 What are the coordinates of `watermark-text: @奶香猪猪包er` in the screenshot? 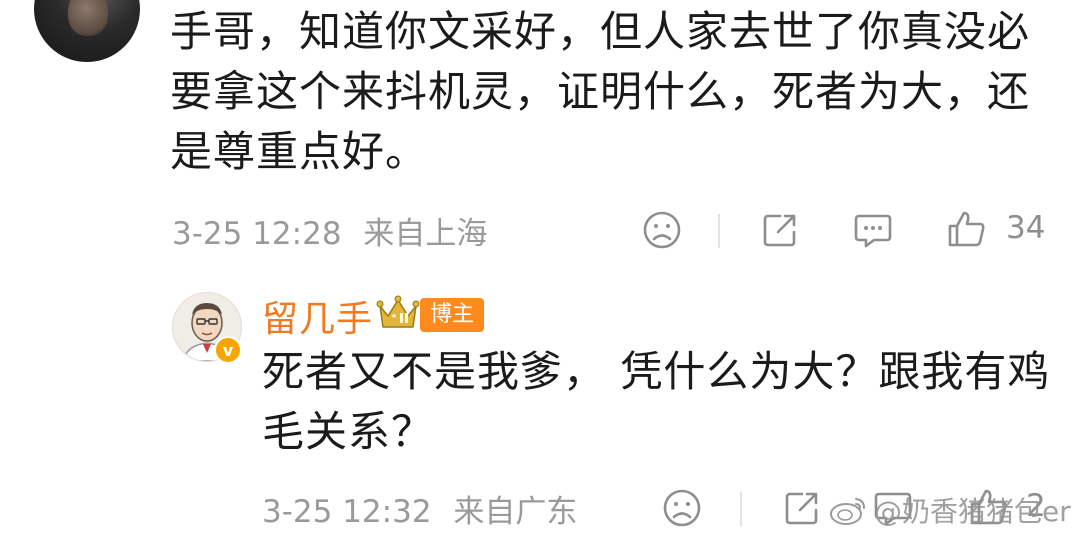 It's located at (972, 511).